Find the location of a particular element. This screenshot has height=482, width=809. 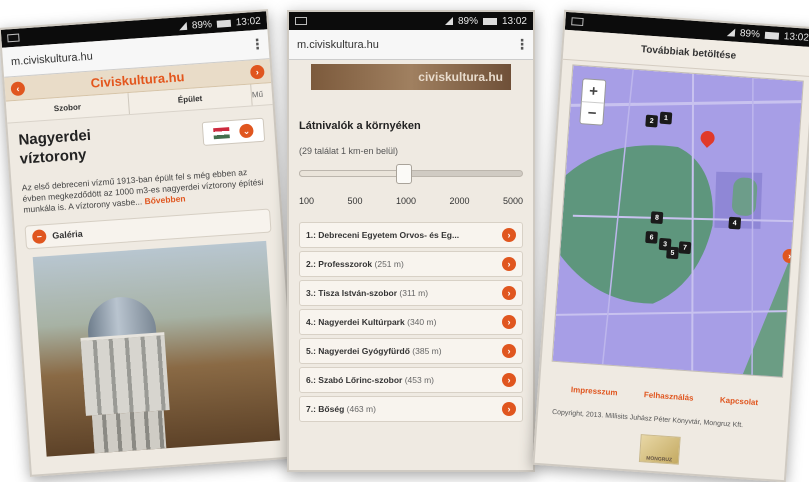

map-marker: 7 is located at coordinates (685, 248).